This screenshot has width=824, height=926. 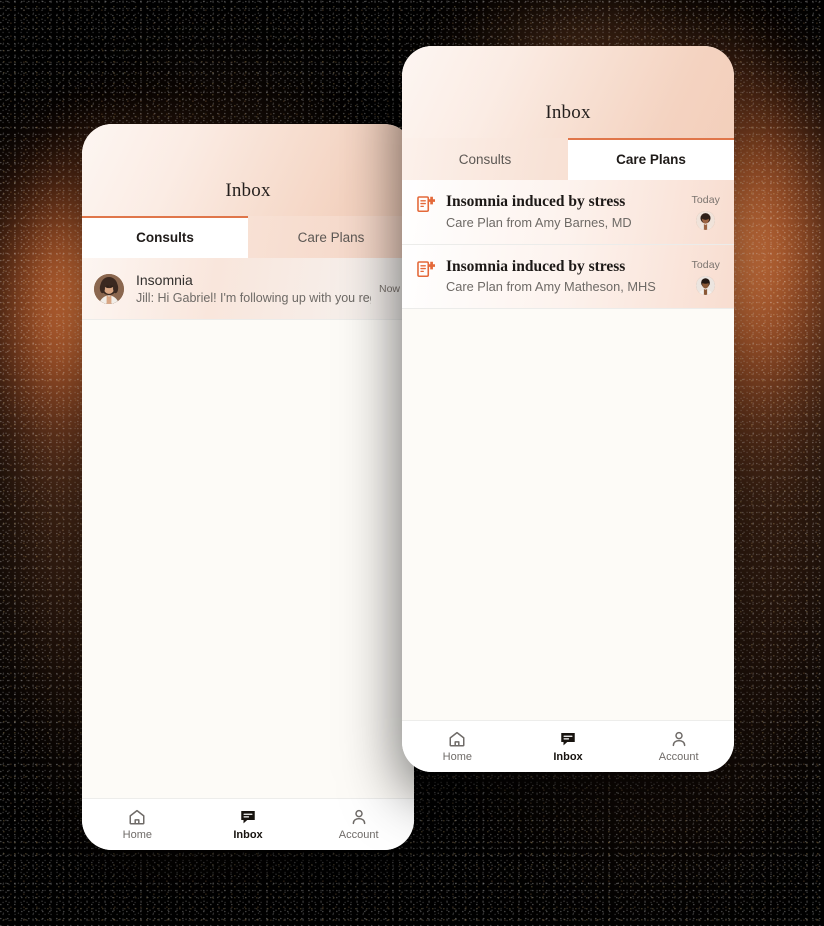 I want to click on back-tab-bar: Consults Care Plans, so click(x=248, y=237).